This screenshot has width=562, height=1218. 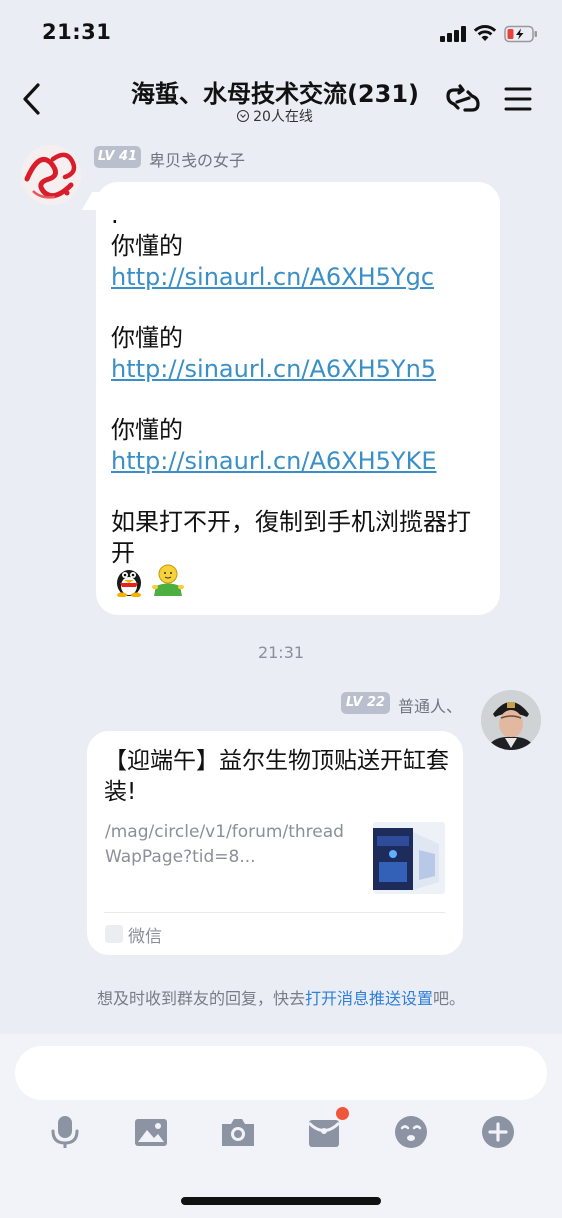 I want to click on person-emoji-icon, so click(x=168, y=580).